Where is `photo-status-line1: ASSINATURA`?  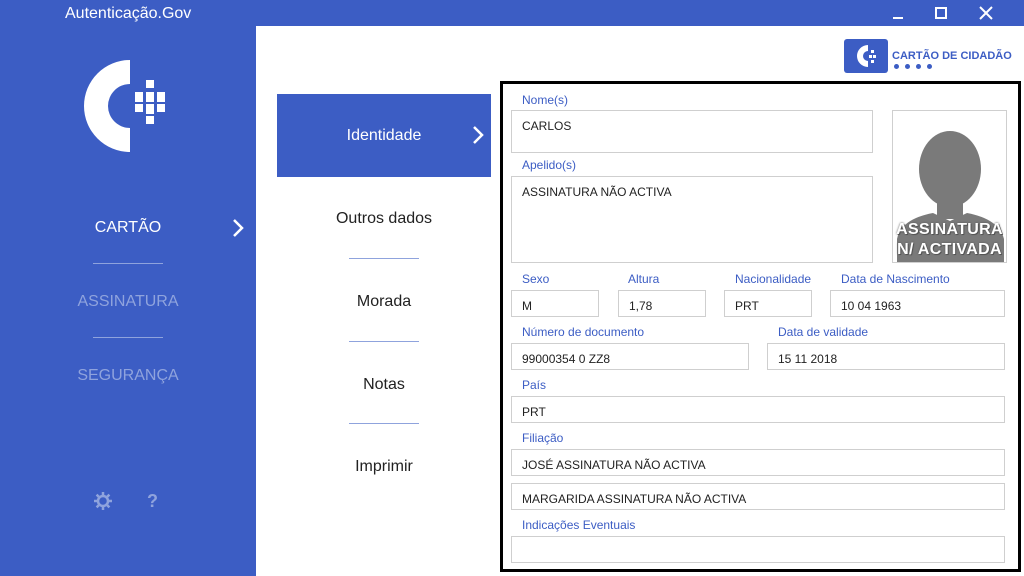 photo-status-line1: ASSINATURA is located at coordinates (949, 229).